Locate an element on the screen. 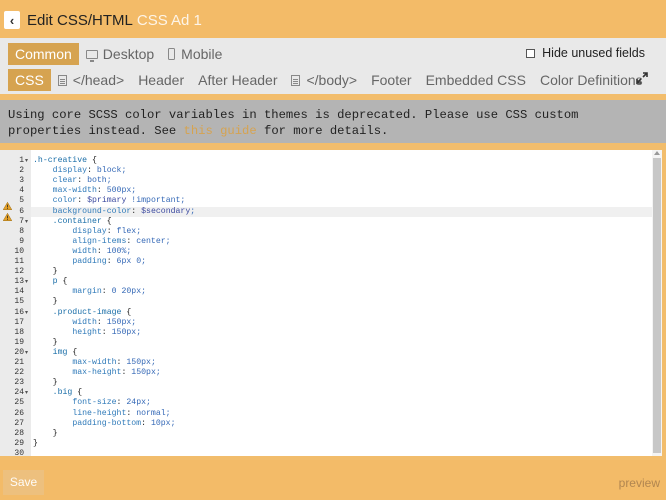 Image resolution: width=666 pixels, height=500 pixels. code-line: color: $primary !important; is located at coordinates (341, 201).